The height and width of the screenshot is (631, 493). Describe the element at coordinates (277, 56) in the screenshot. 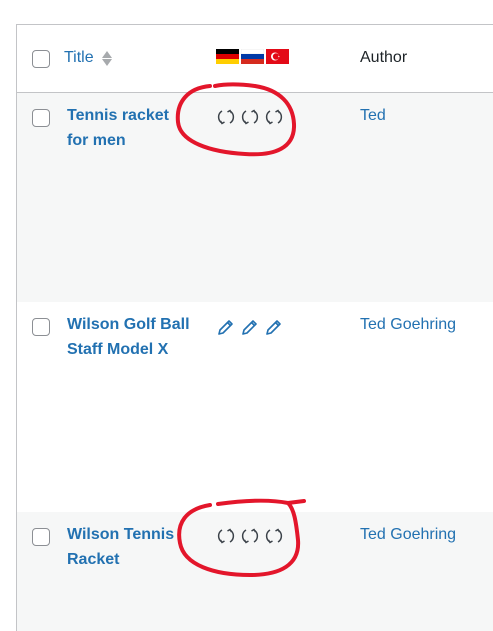

I see `flag-turkey-icon` at that location.